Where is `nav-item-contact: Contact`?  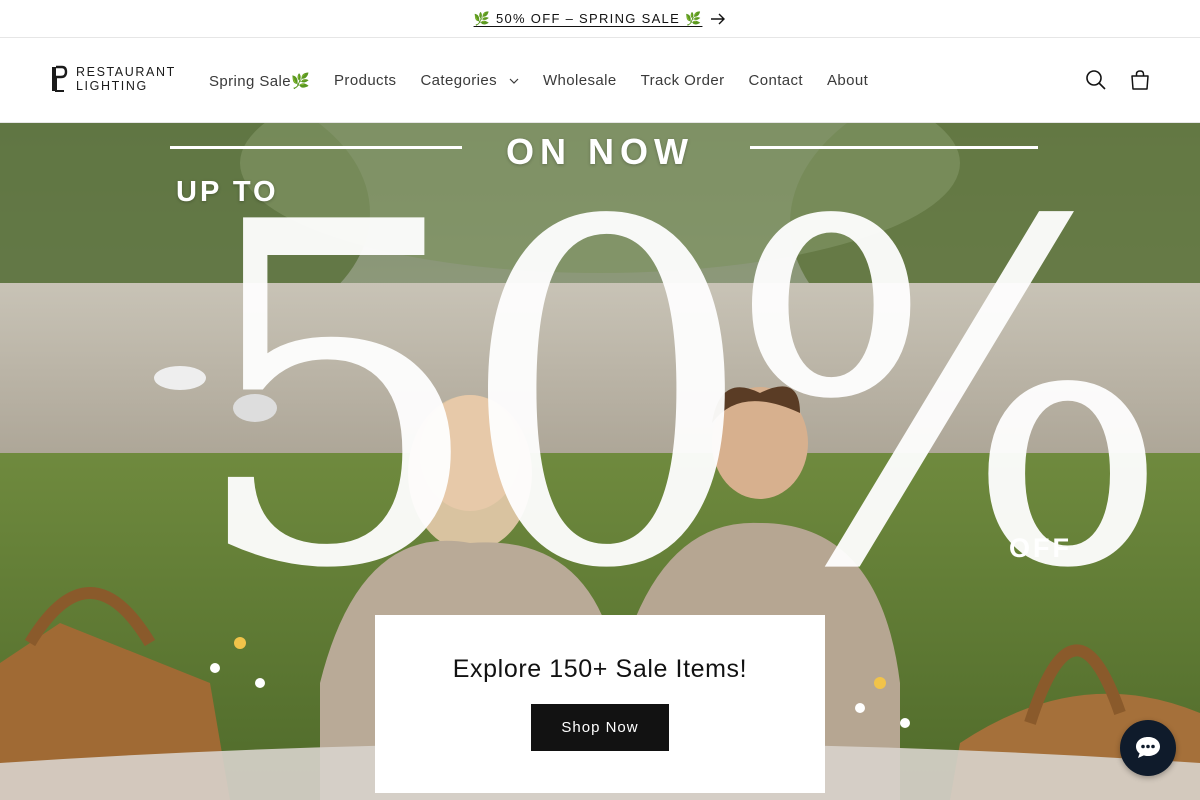 nav-item-contact: Contact is located at coordinates (775, 80).